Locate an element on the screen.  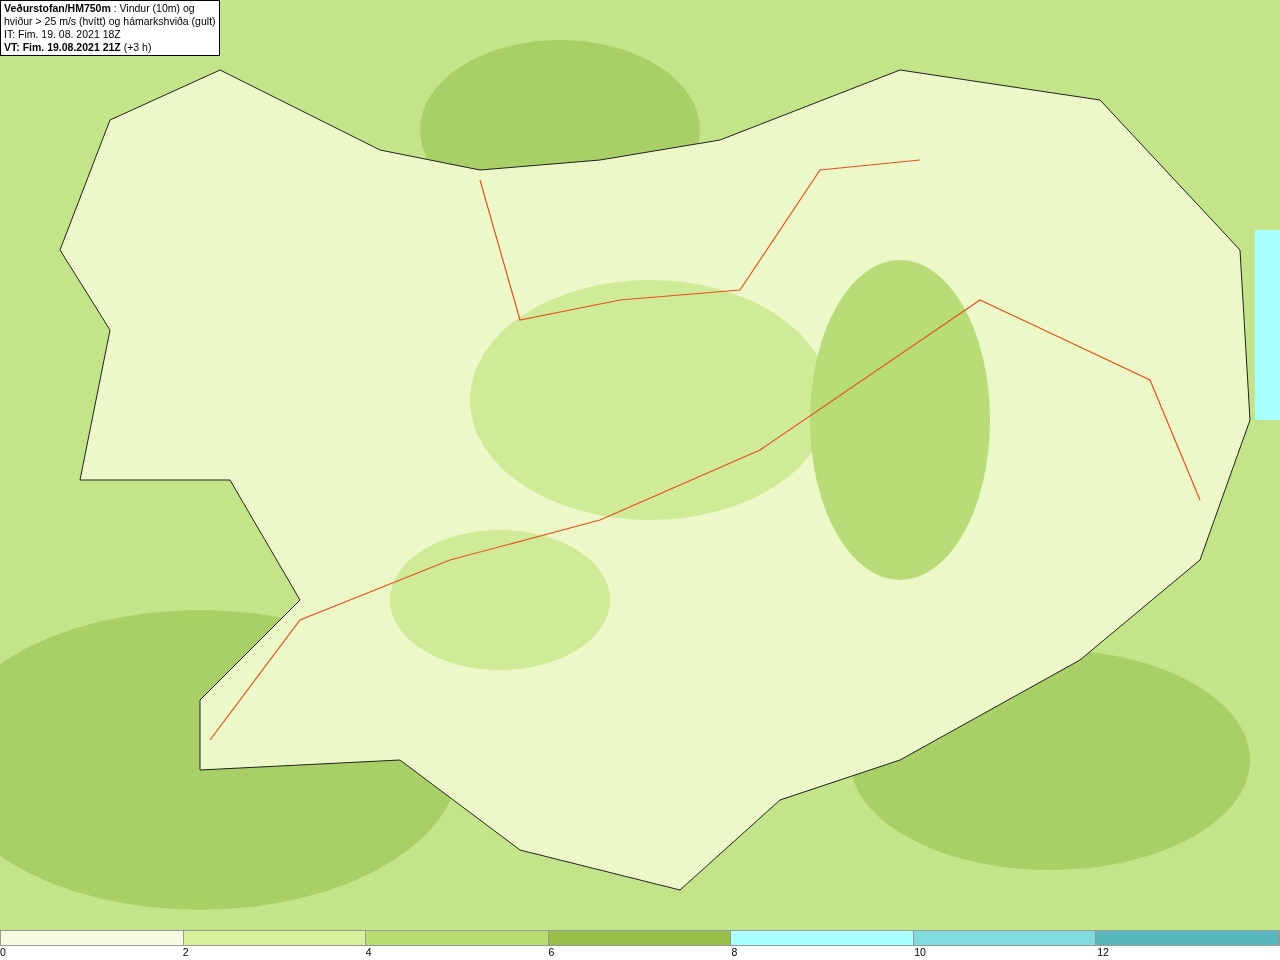
legend-label: 4 is located at coordinates (368, 952).